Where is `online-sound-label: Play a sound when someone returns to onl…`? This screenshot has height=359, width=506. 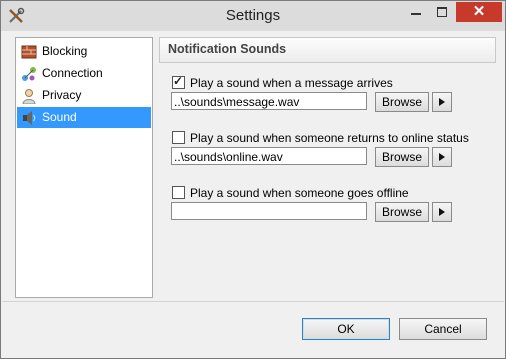
online-sound-label: Play a sound when someone returns to onl… is located at coordinates (329, 138).